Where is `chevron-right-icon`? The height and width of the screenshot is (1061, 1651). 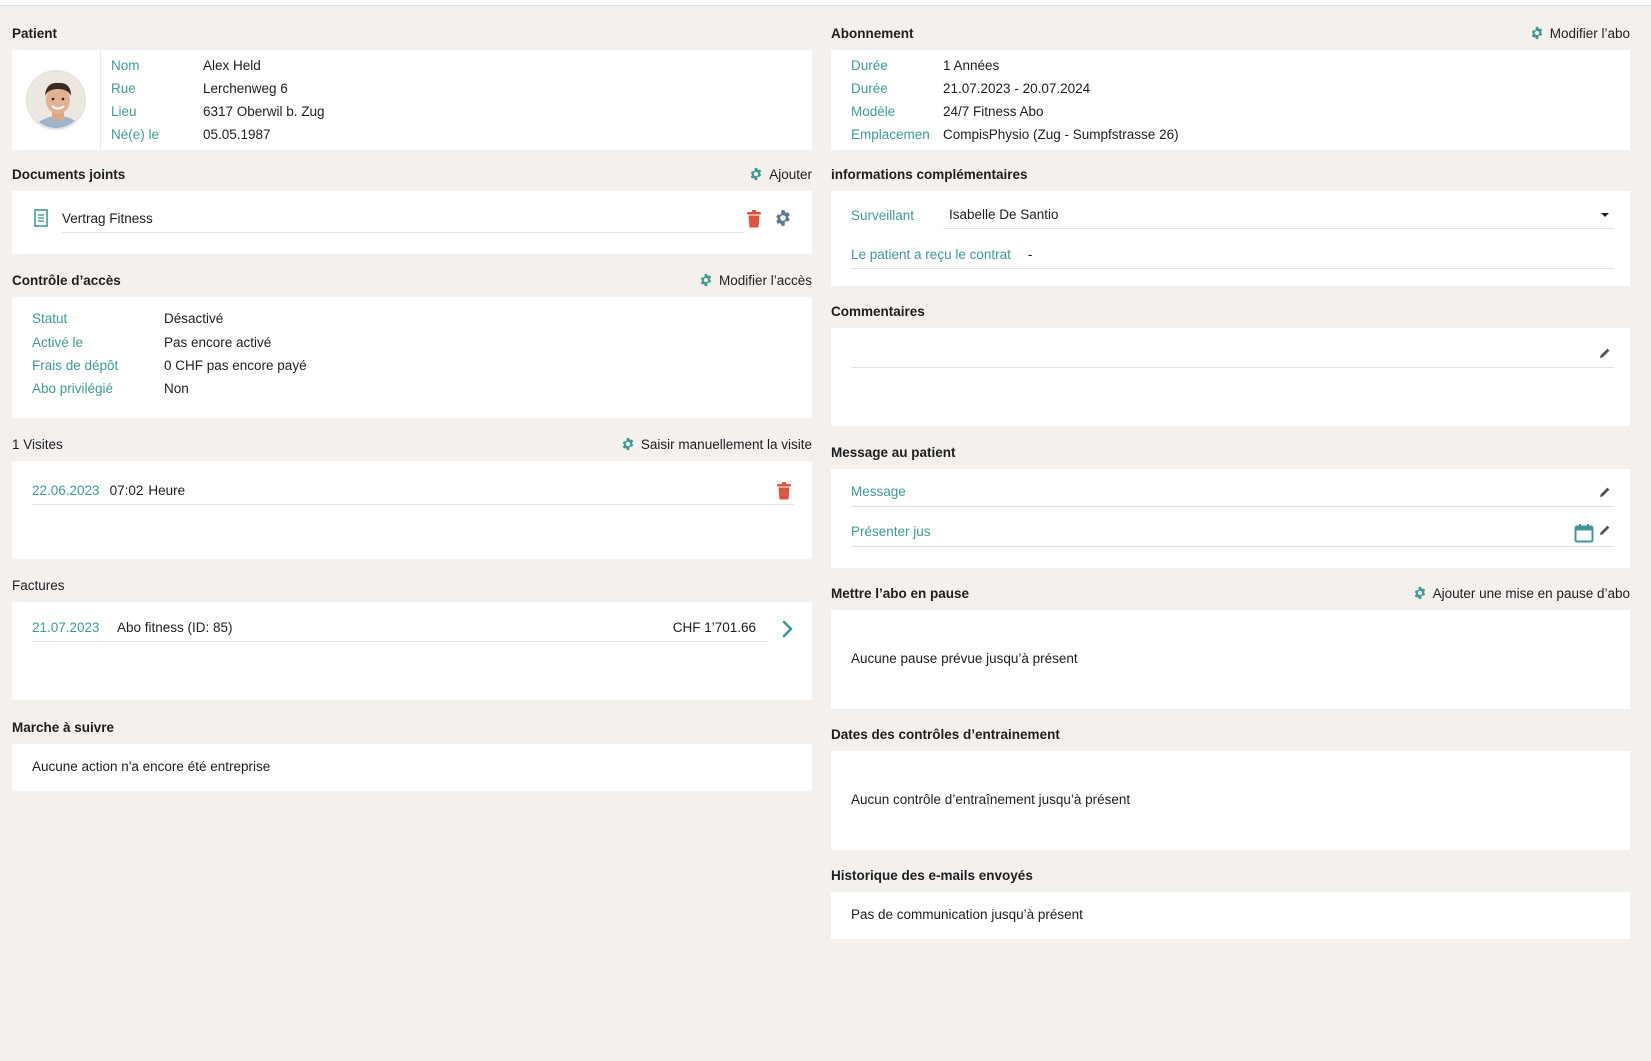 chevron-right-icon is located at coordinates (787, 629).